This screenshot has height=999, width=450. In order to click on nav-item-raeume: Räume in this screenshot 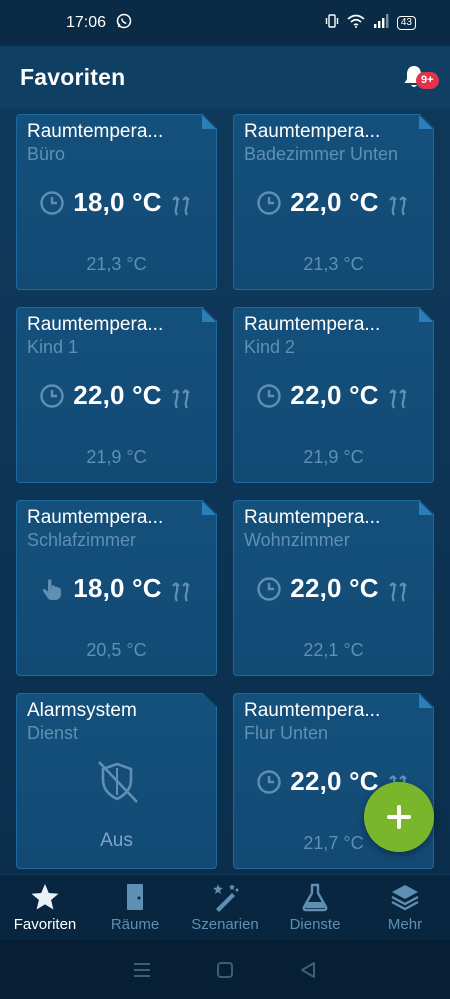, I will do `click(135, 907)`.